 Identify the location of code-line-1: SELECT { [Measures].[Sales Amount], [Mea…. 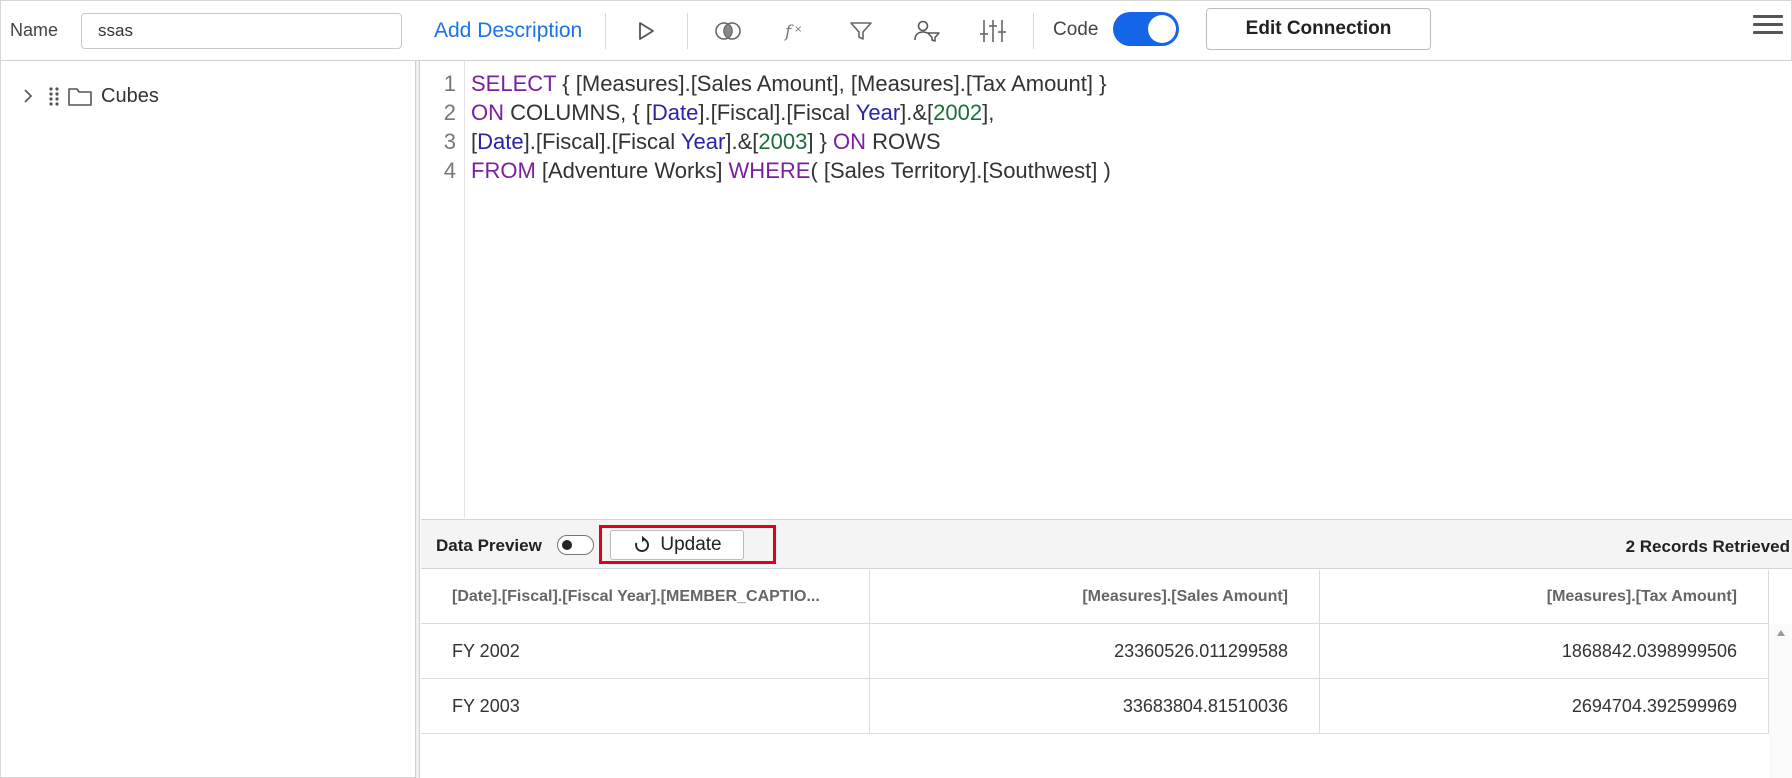
(789, 83).